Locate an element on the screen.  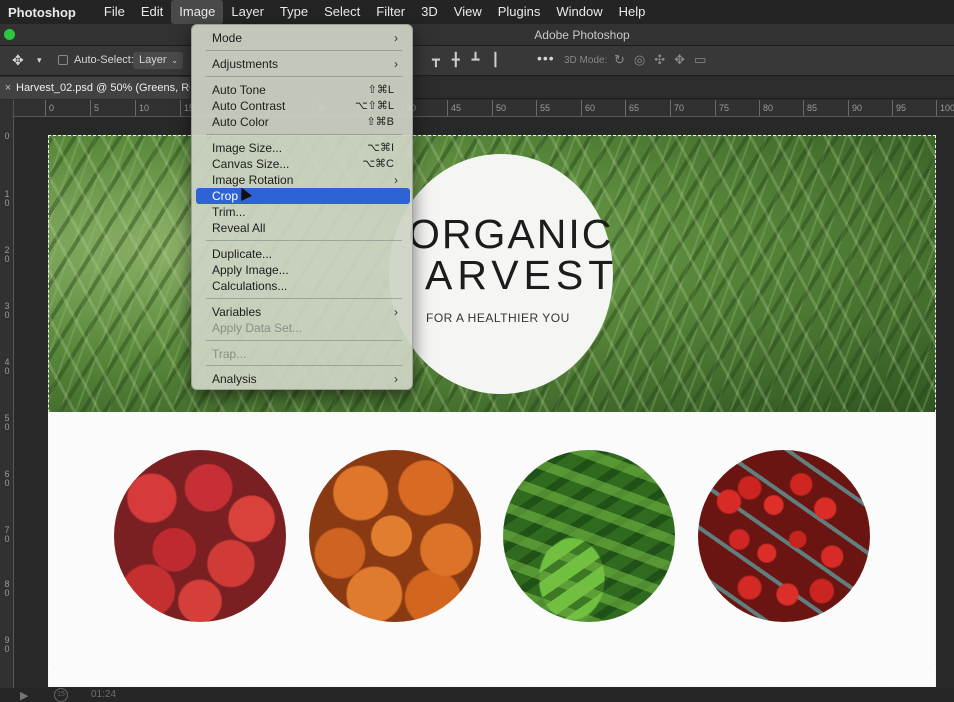
app-menu-photoshop: Photoshop is located at coordinates (42, 12).